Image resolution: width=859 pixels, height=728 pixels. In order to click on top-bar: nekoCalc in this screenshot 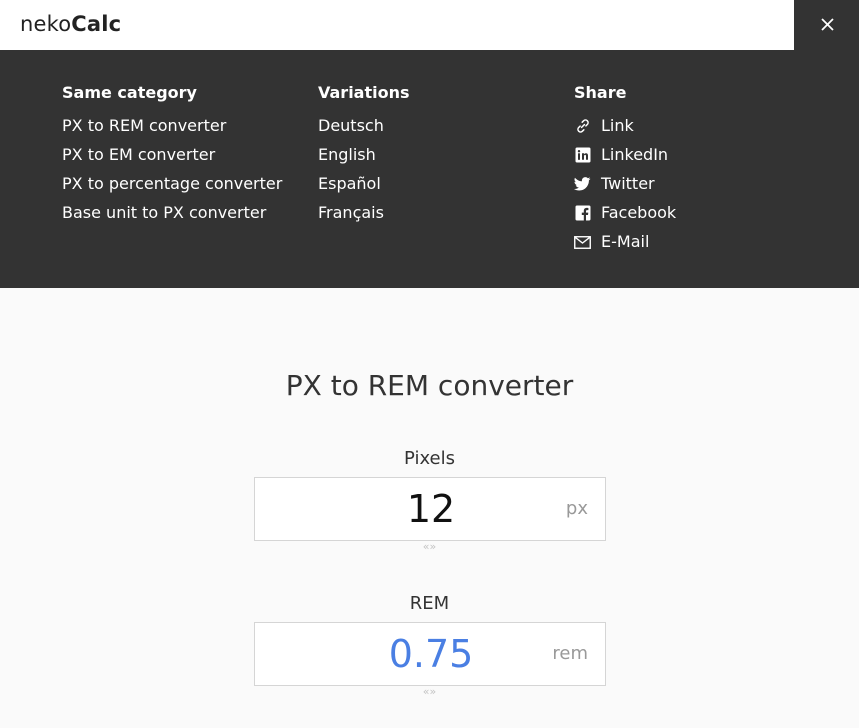, I will do `click(429, 25)`.